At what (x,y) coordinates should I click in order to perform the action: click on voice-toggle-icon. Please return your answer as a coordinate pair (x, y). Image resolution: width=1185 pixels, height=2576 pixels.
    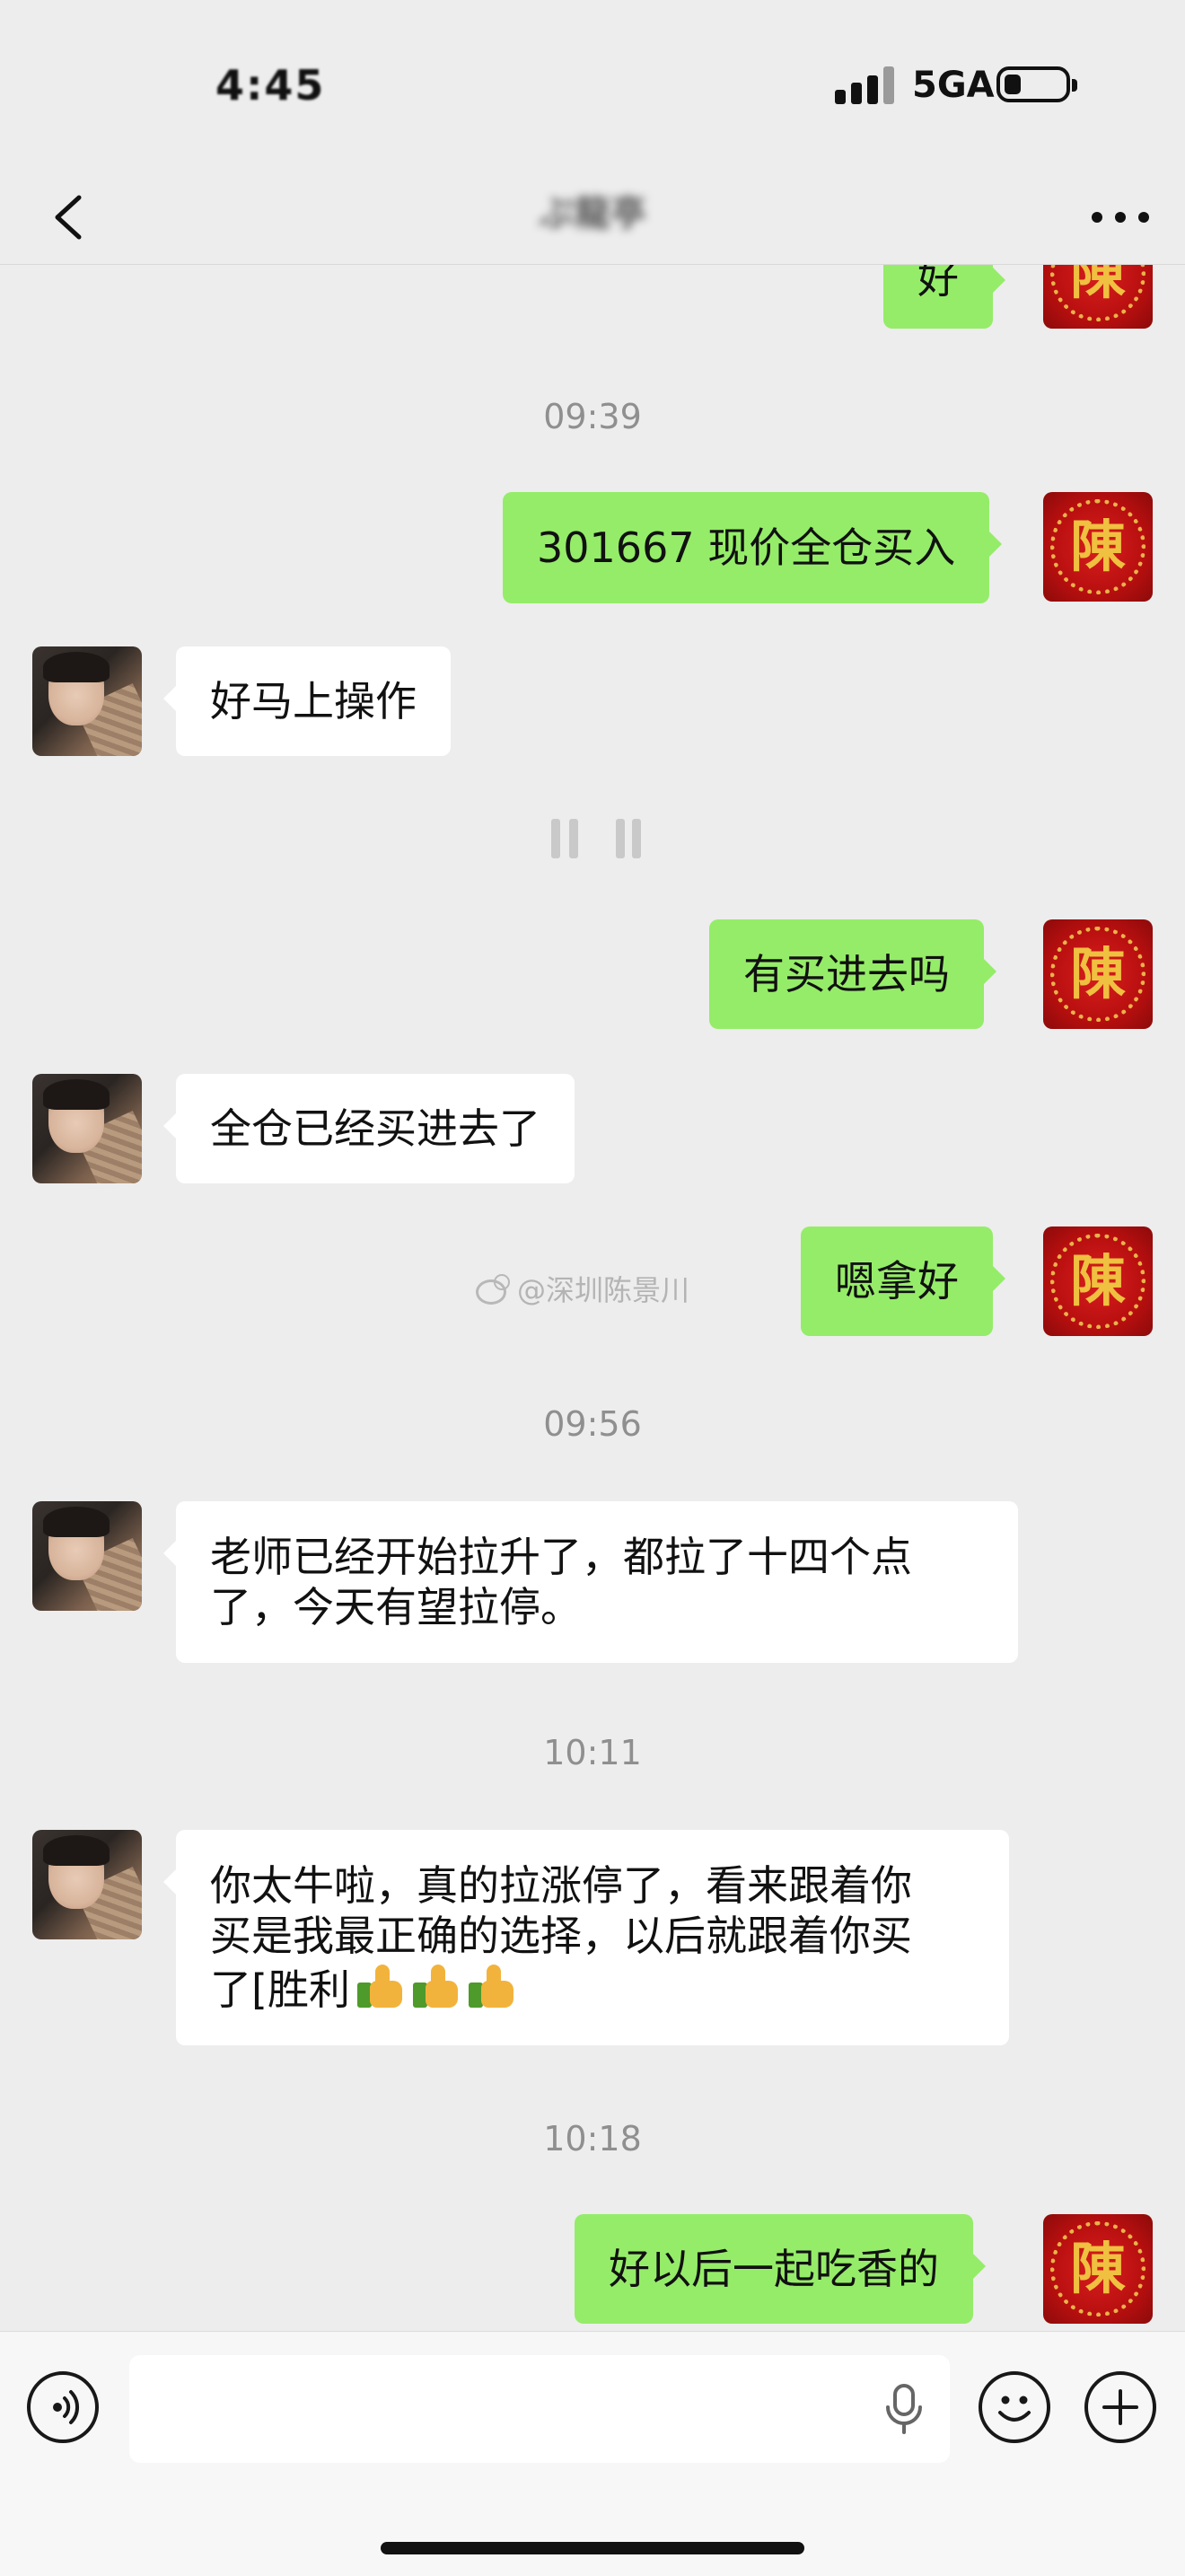
    Looking at the image, I should click on (63, 2407).